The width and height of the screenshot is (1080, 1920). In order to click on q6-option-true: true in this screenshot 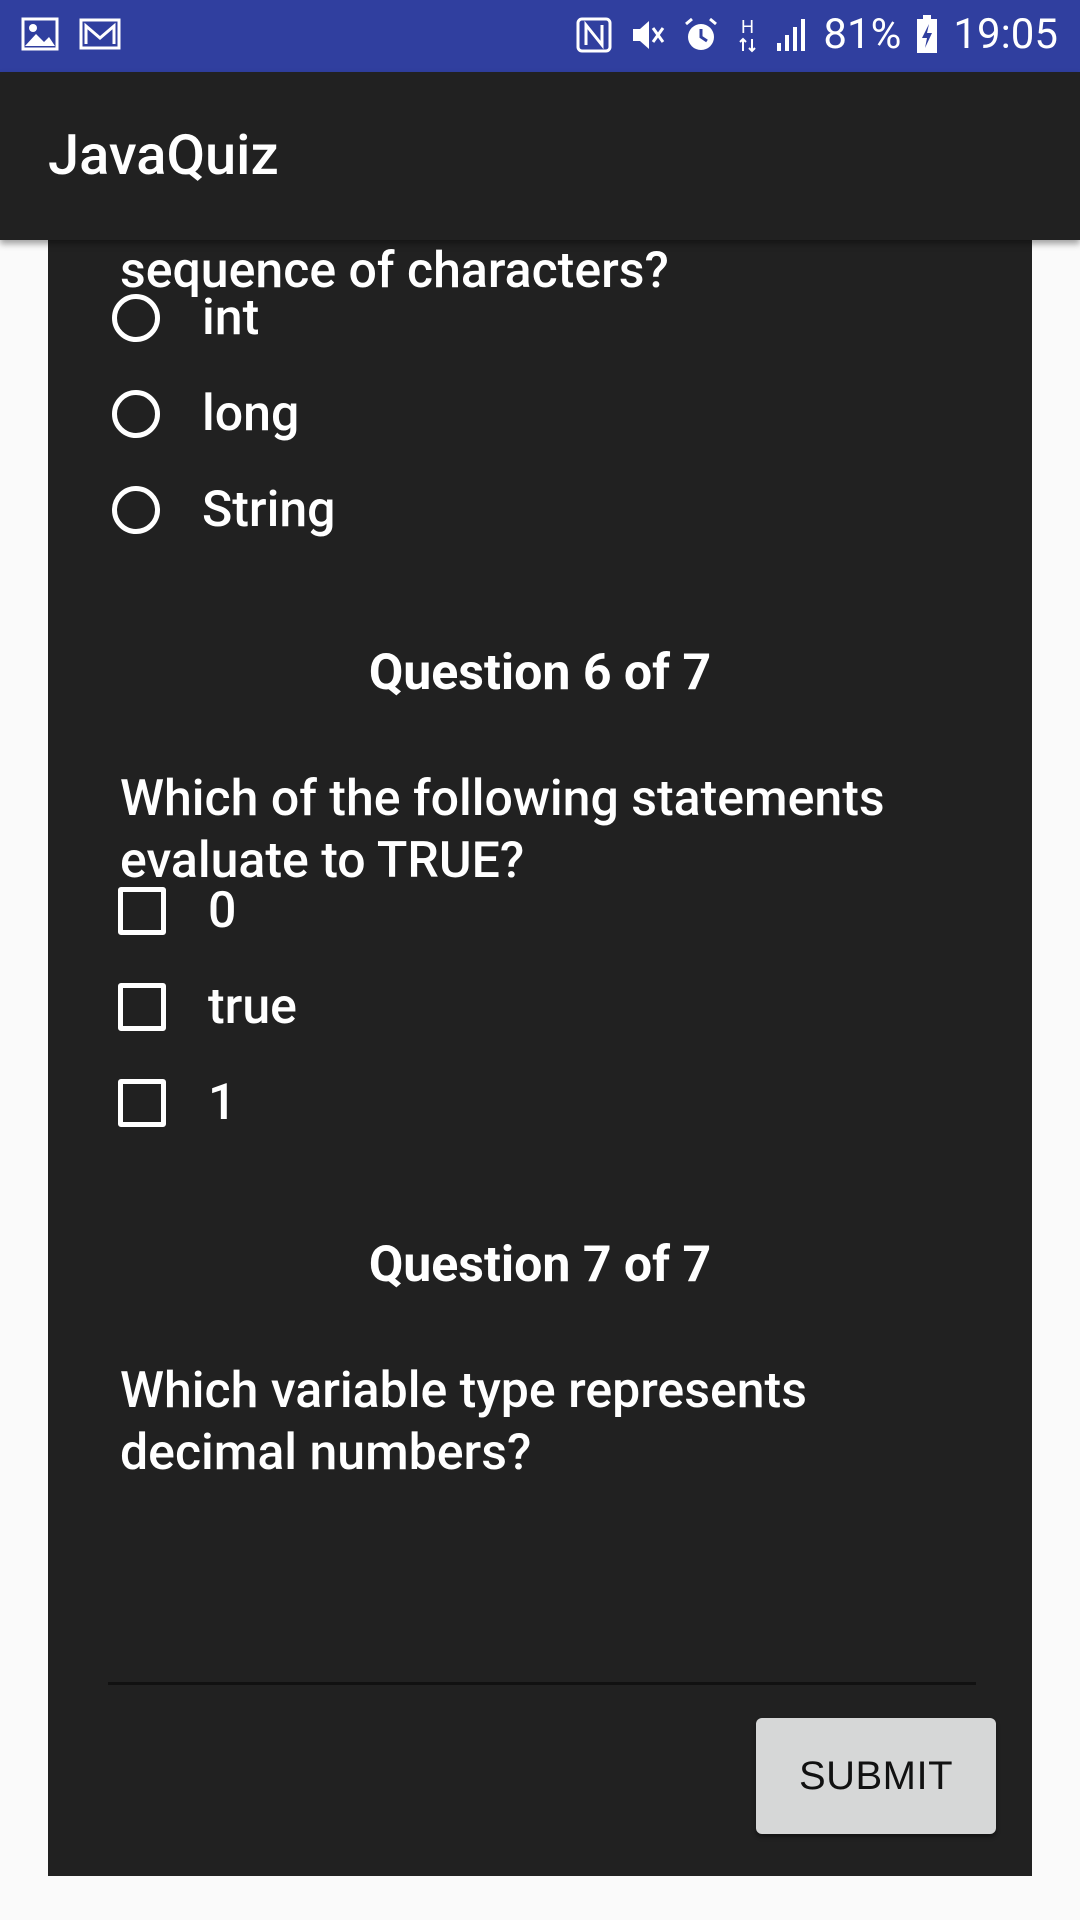, I will do `click(412, 1007)`.